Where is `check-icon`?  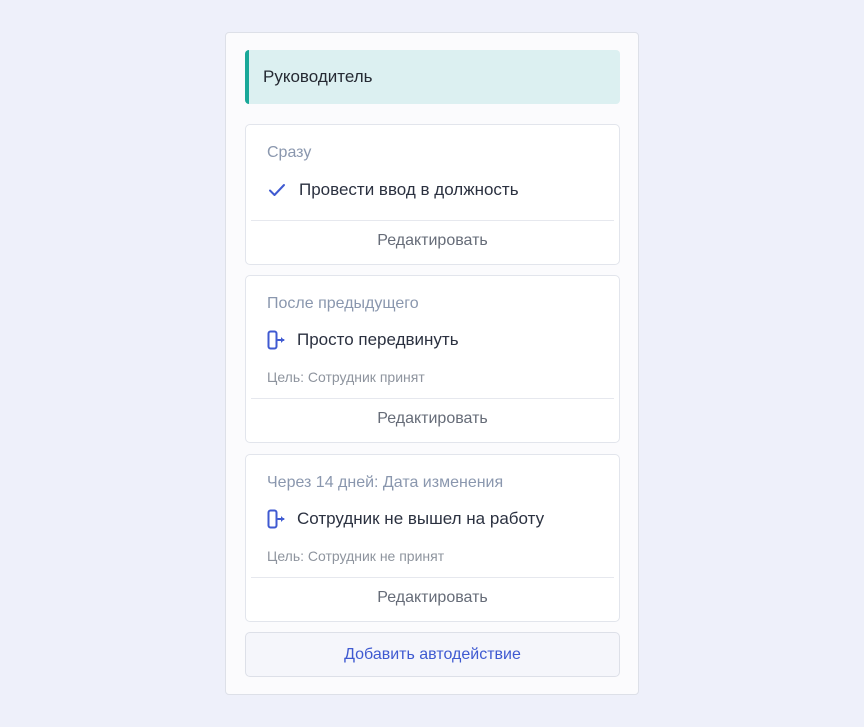 check-icon is located at coordinates (277, 190).